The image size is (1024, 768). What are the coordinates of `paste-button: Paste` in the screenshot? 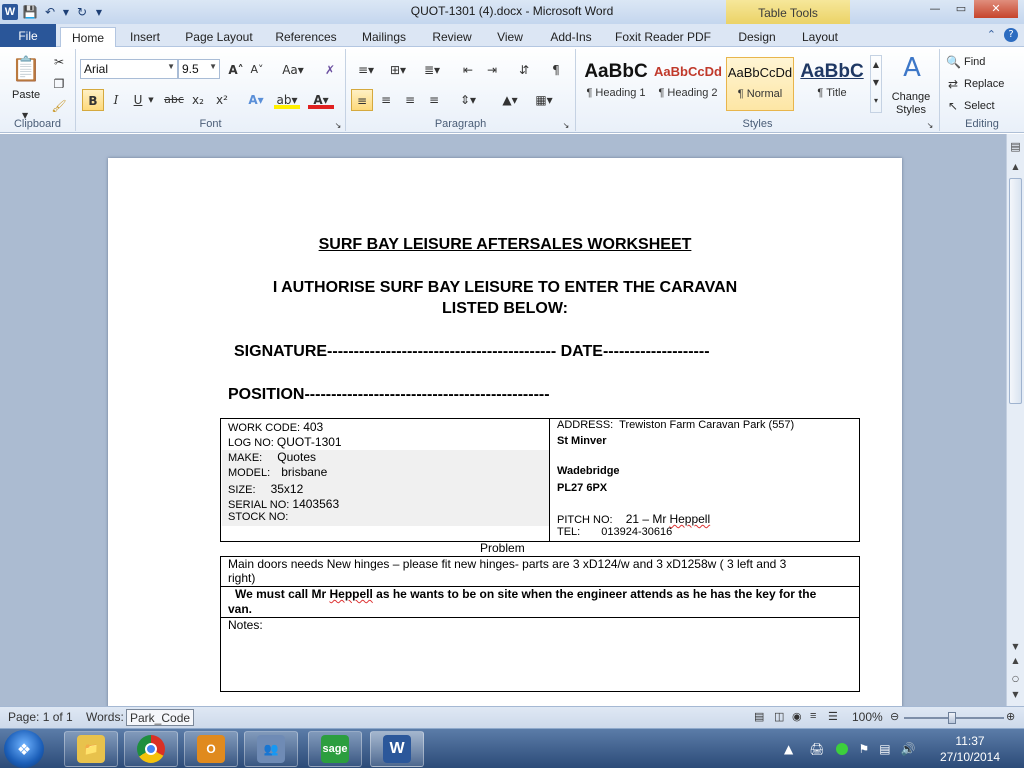 It's located at (26, 95).